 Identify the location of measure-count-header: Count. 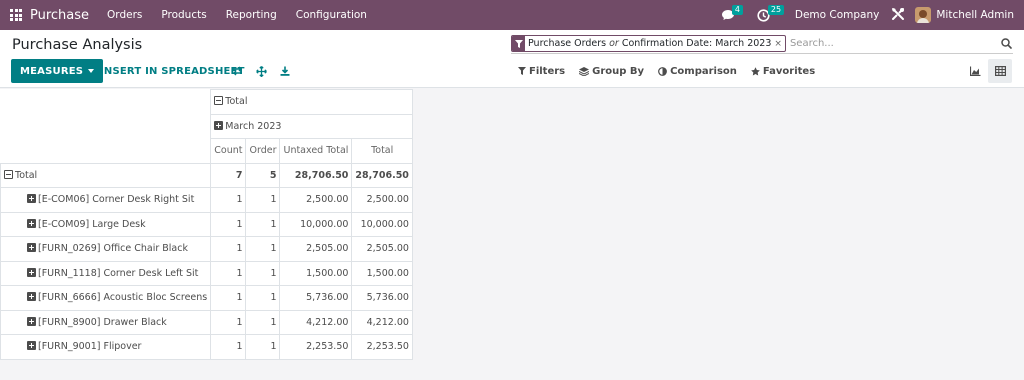
(228, 151).